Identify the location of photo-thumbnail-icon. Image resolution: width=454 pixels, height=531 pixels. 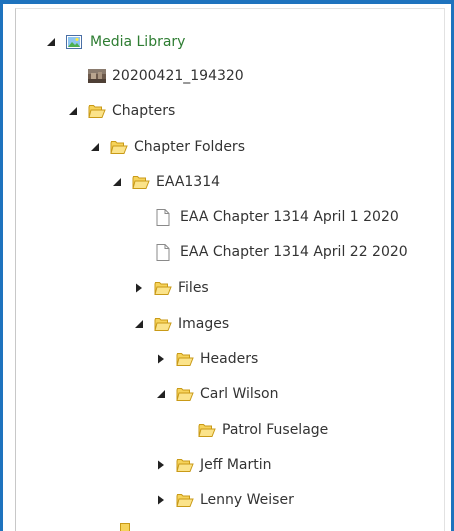
(97, 76).